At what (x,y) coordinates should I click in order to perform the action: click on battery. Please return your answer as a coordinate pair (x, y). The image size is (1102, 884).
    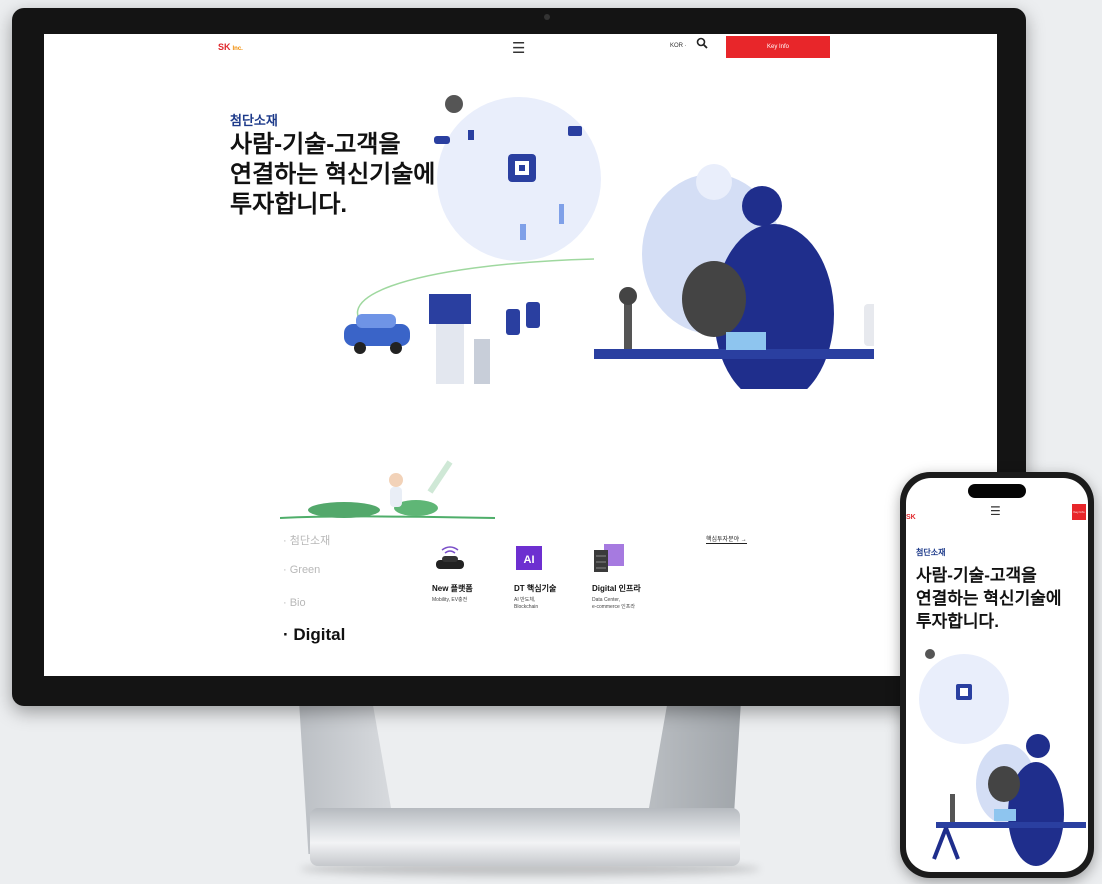
    Looking at the image, I should click on (513, 322).